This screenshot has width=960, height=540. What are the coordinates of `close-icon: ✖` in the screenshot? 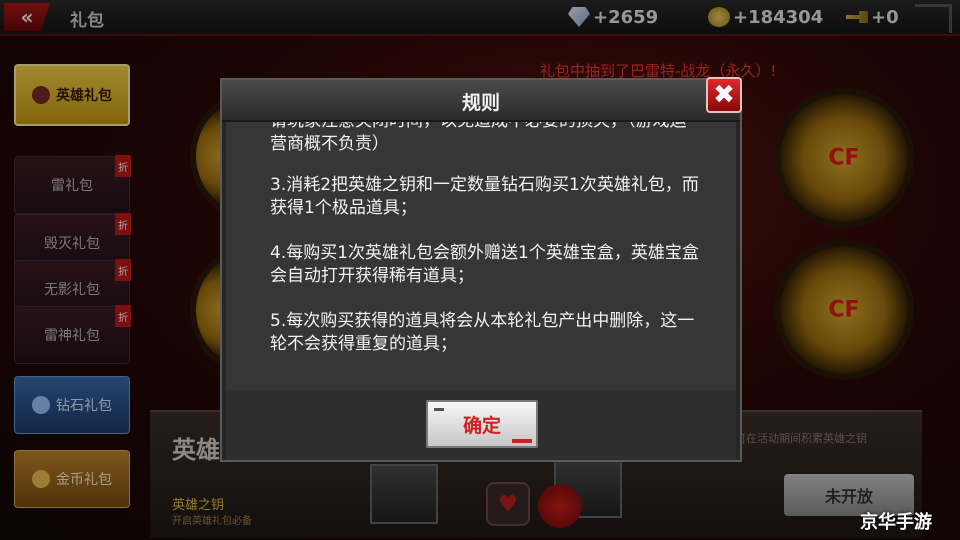 It's located at (724, 95).